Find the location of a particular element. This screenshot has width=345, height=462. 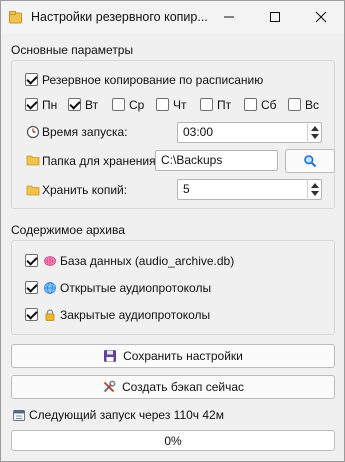

brain-icon is located at coordinates (50, 261).